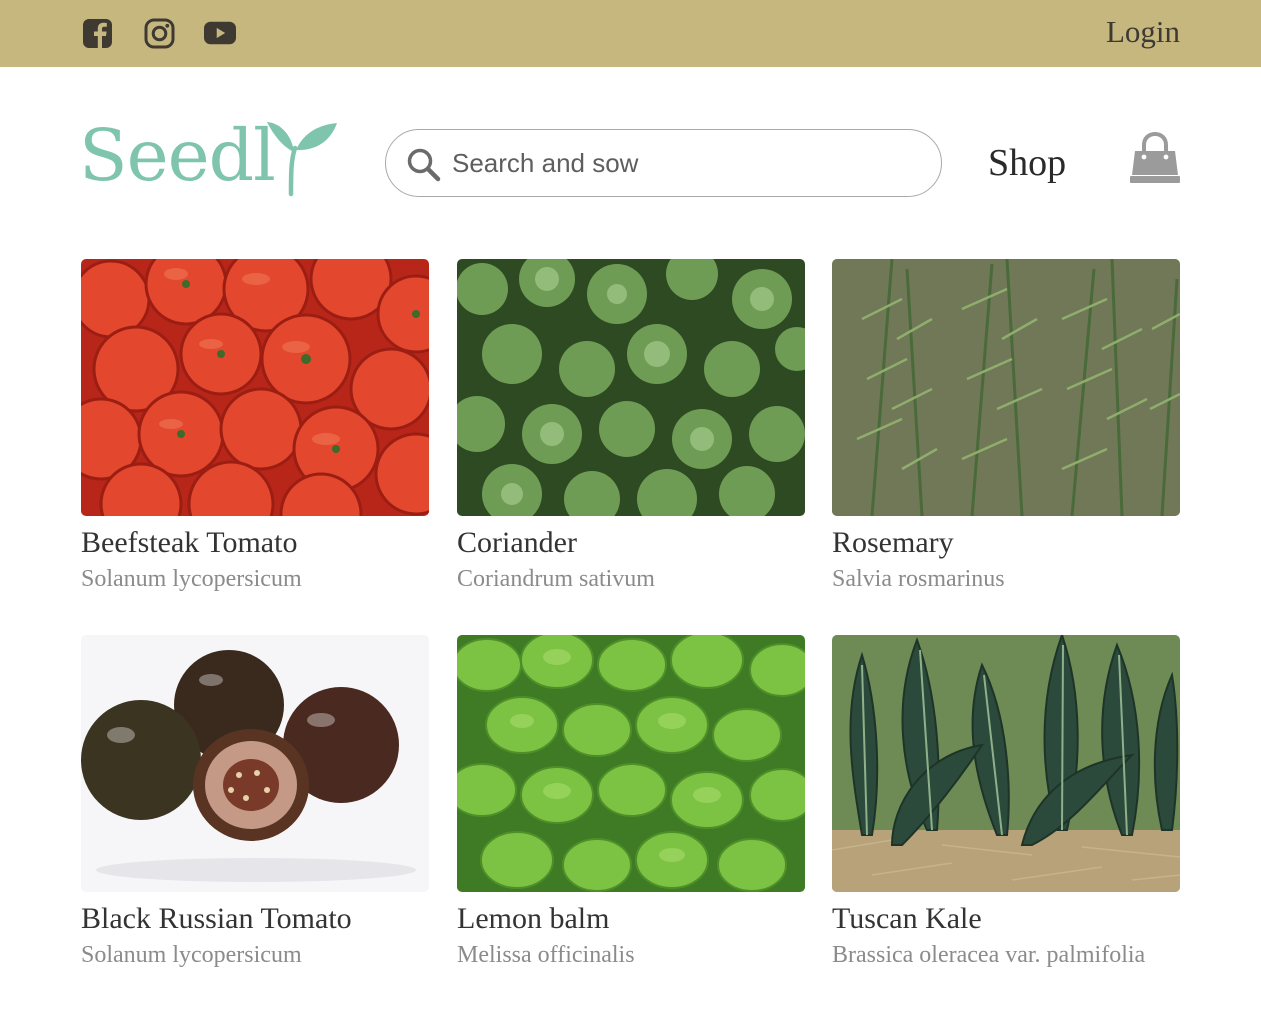 The width and height of the screenshot is (1261, 1024). Describe the element at coordinates (546, 955) in the screenshot. I see `product-latin-name: Melissa officinalis` at that location.